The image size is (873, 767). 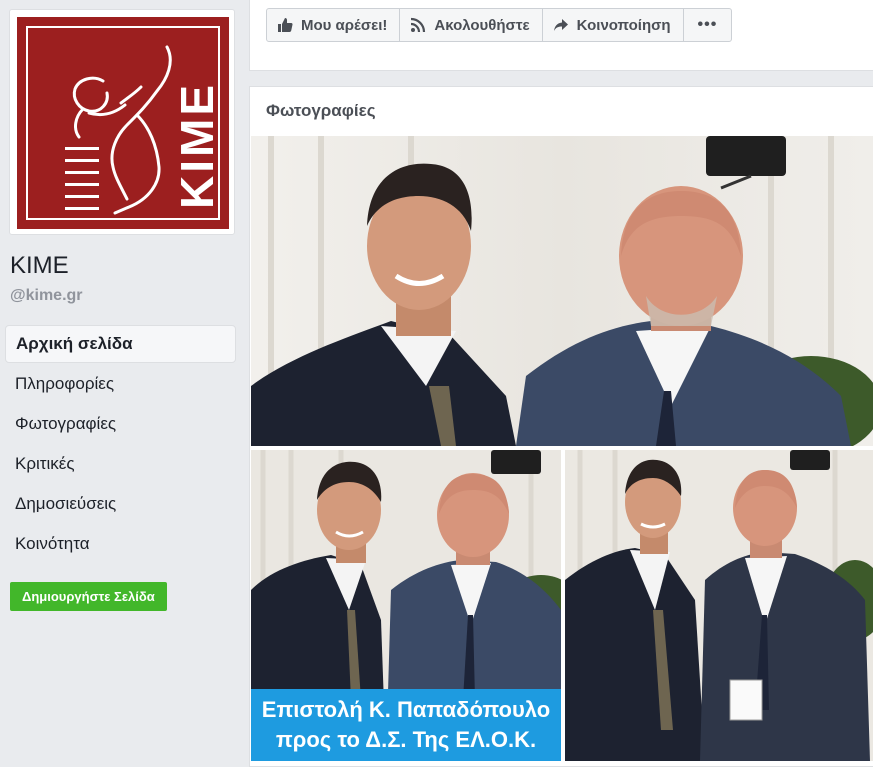 I want to click on rss-icon, so click(x=418, y=25).